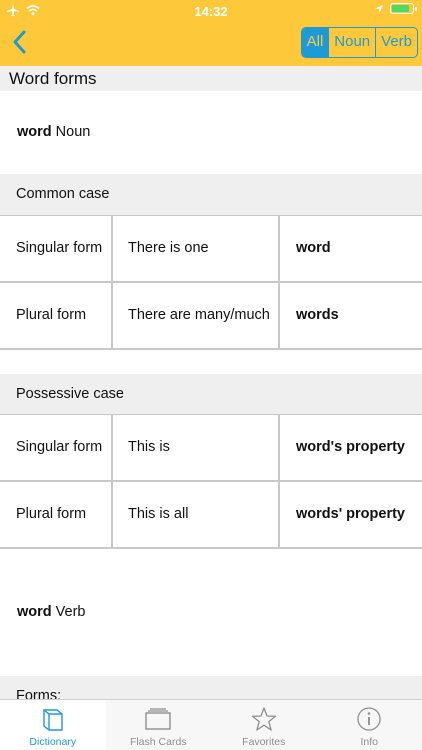  What do you see at coordinates (34, 612) in the screenshot?
I see `verb-word: word` at bounding box center [34, 612].